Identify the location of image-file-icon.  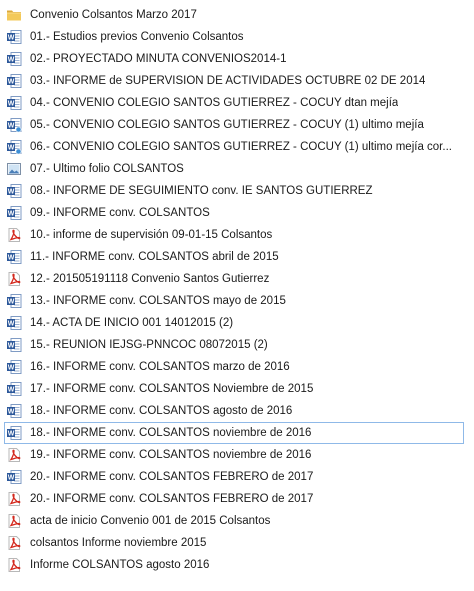
(14, 169).